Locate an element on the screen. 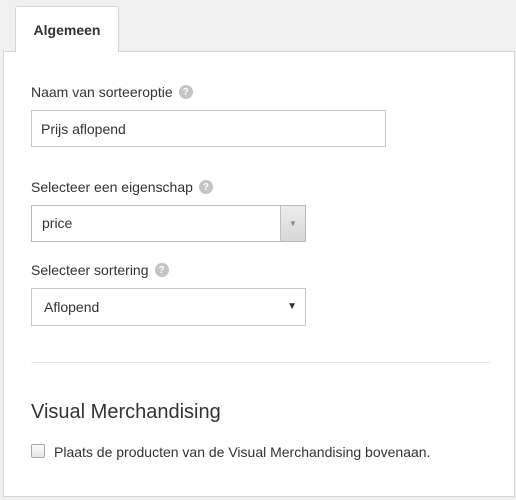 This screenshot has width=516, height=500. property-combobox-value: price is located at coordinates (57, 223).